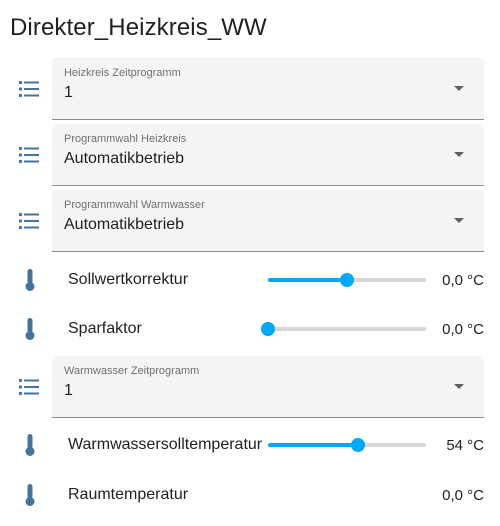  I want to click on entity-name: Sparfaktor, so click(105, 328).